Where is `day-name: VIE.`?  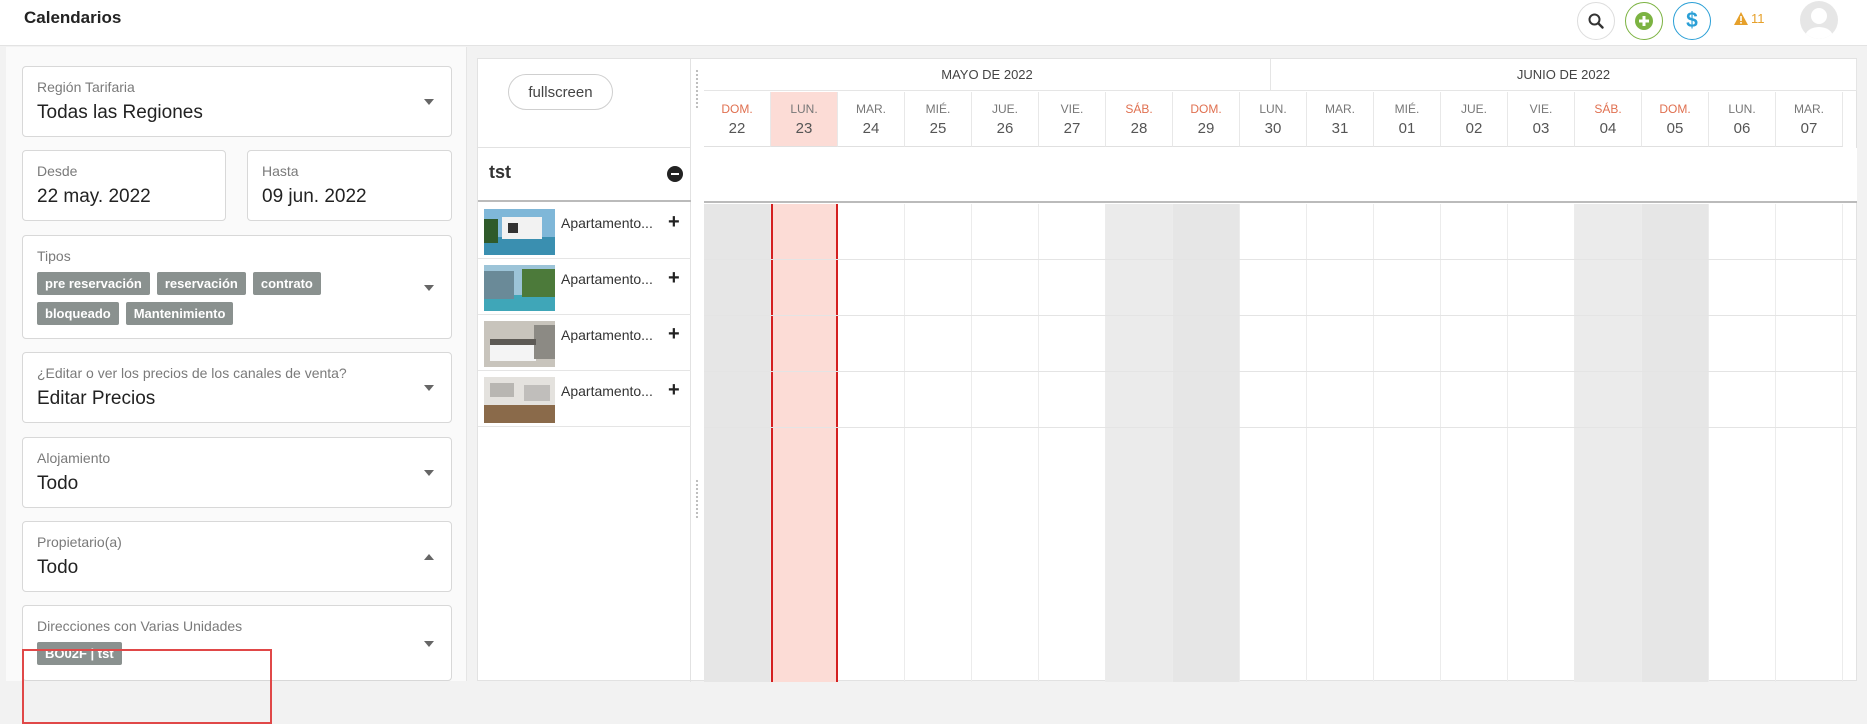
day-name: VIE. is located at coordinates (1072, 109).